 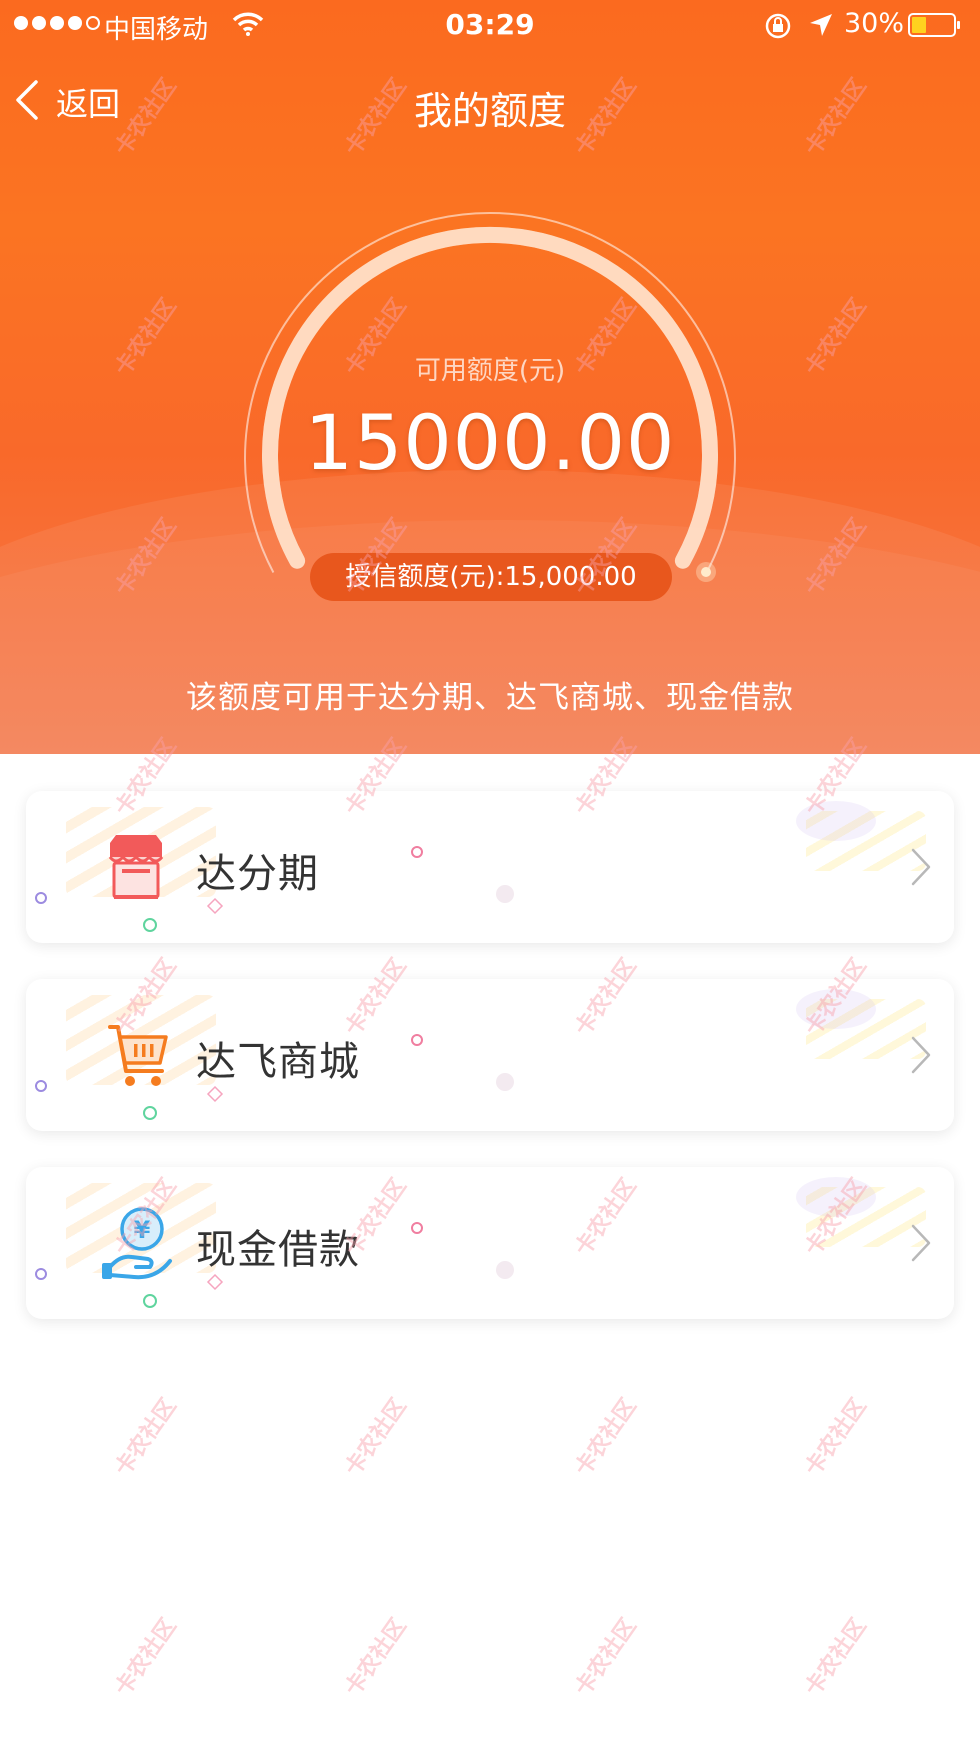 What do you see at coordinates (136, 1245) in the screenshot?
I see `hand-coin-icon: ¥` at bounding box center [136, 1245].